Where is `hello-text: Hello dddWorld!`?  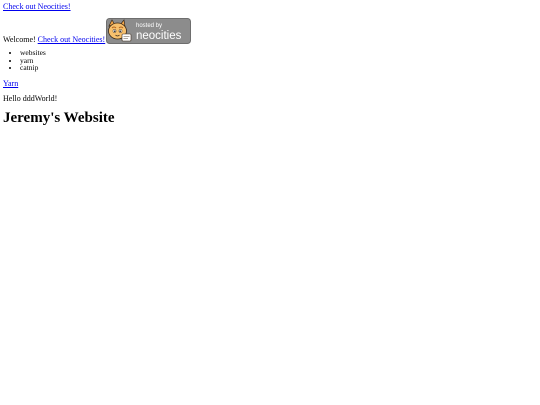 hello-text: Hello dddWorld! is located at coordinates (30, 98).